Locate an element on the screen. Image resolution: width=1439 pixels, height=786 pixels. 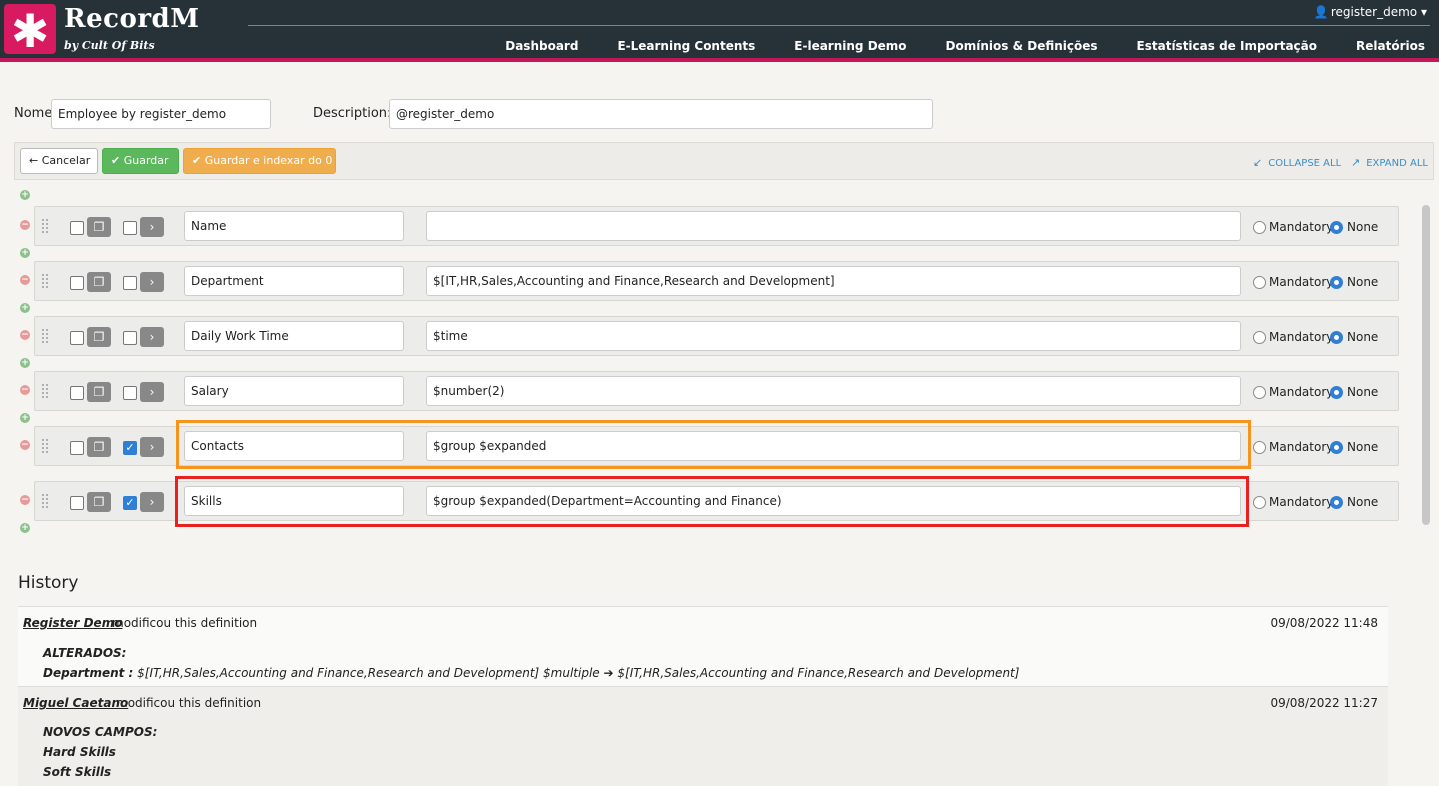
field-name-input: Salary is located at coordinates (294, 391).